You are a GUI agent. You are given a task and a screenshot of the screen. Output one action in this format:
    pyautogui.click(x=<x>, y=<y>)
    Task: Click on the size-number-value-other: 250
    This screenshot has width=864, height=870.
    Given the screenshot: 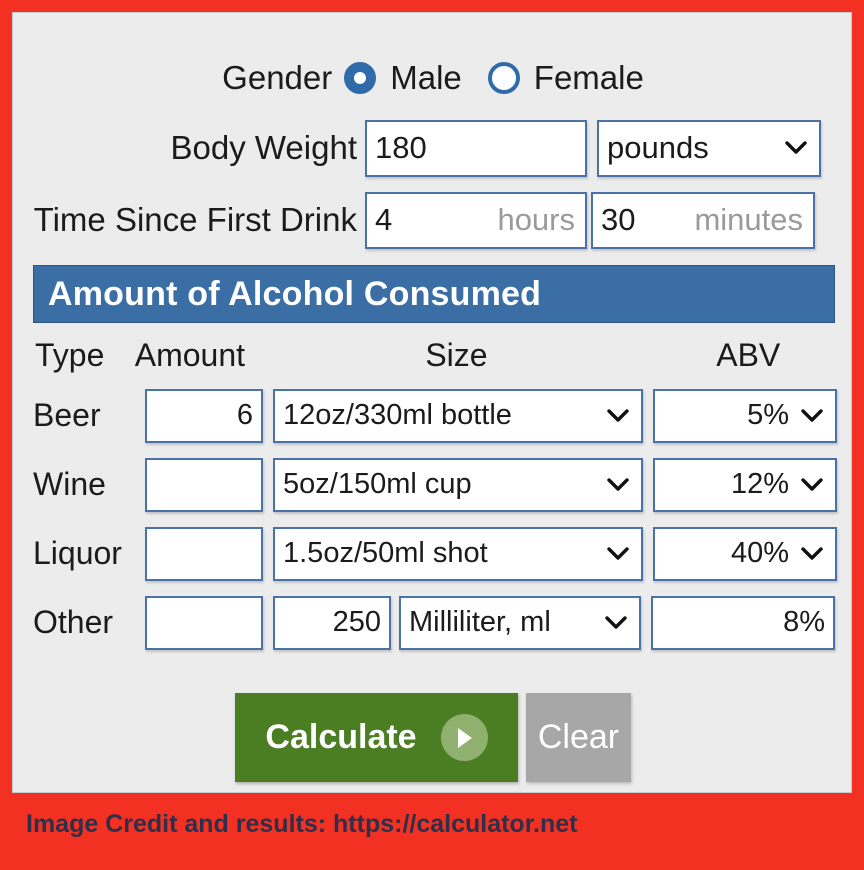 What is the action you would take?
    pyautogui.click(x=356, y=622)
    